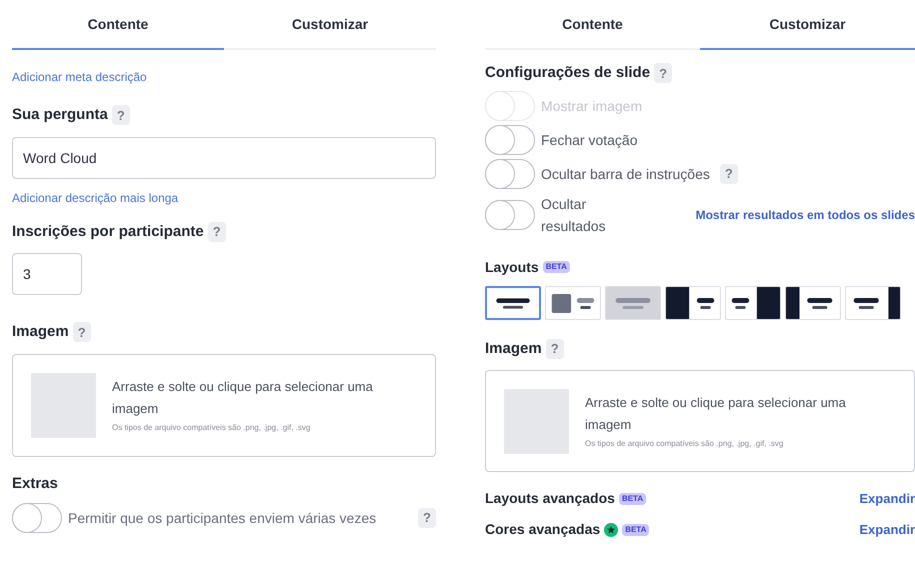 This screenshot has width=915, height=566. What do you see at coordinates (542, 529) in the screenshot?
I see `section-label: Cores avançadas` at bounding box center [542, 529].